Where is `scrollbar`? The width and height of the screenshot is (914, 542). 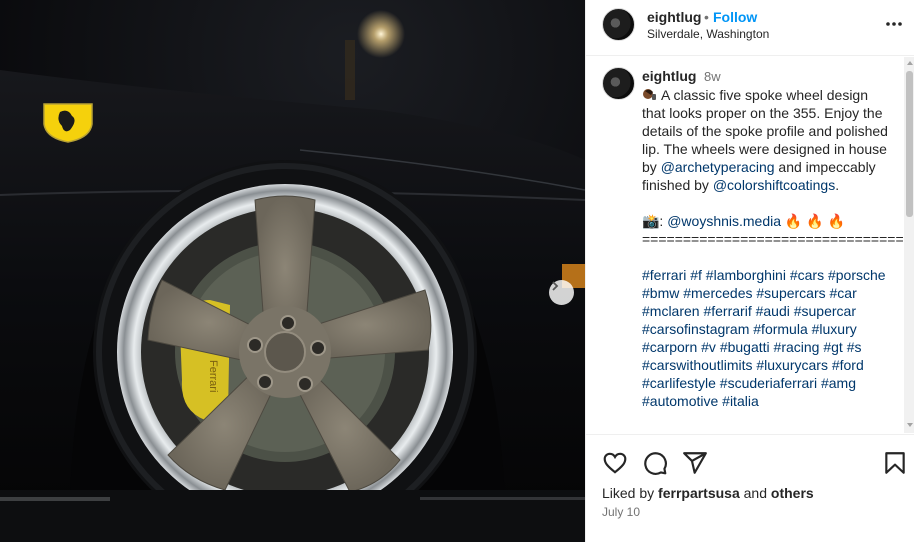 scrollbar is located at coordinates (909, 245).